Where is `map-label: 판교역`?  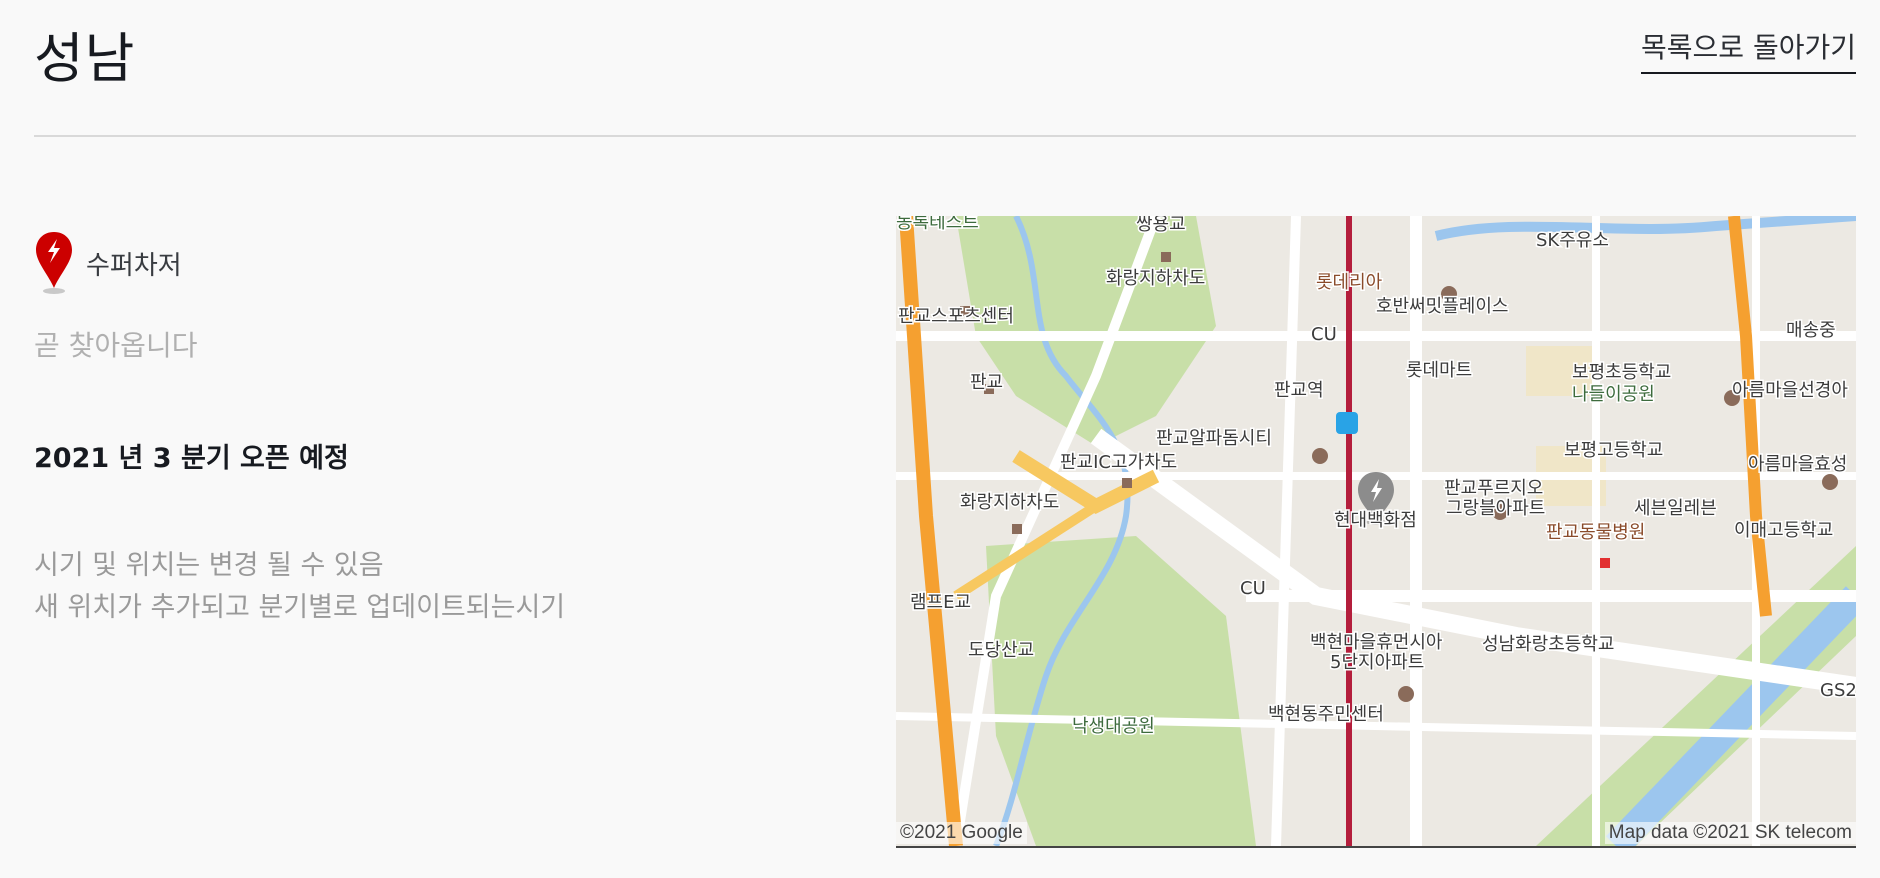
map-label: 판교역 is located at coordinates (1299, 390).